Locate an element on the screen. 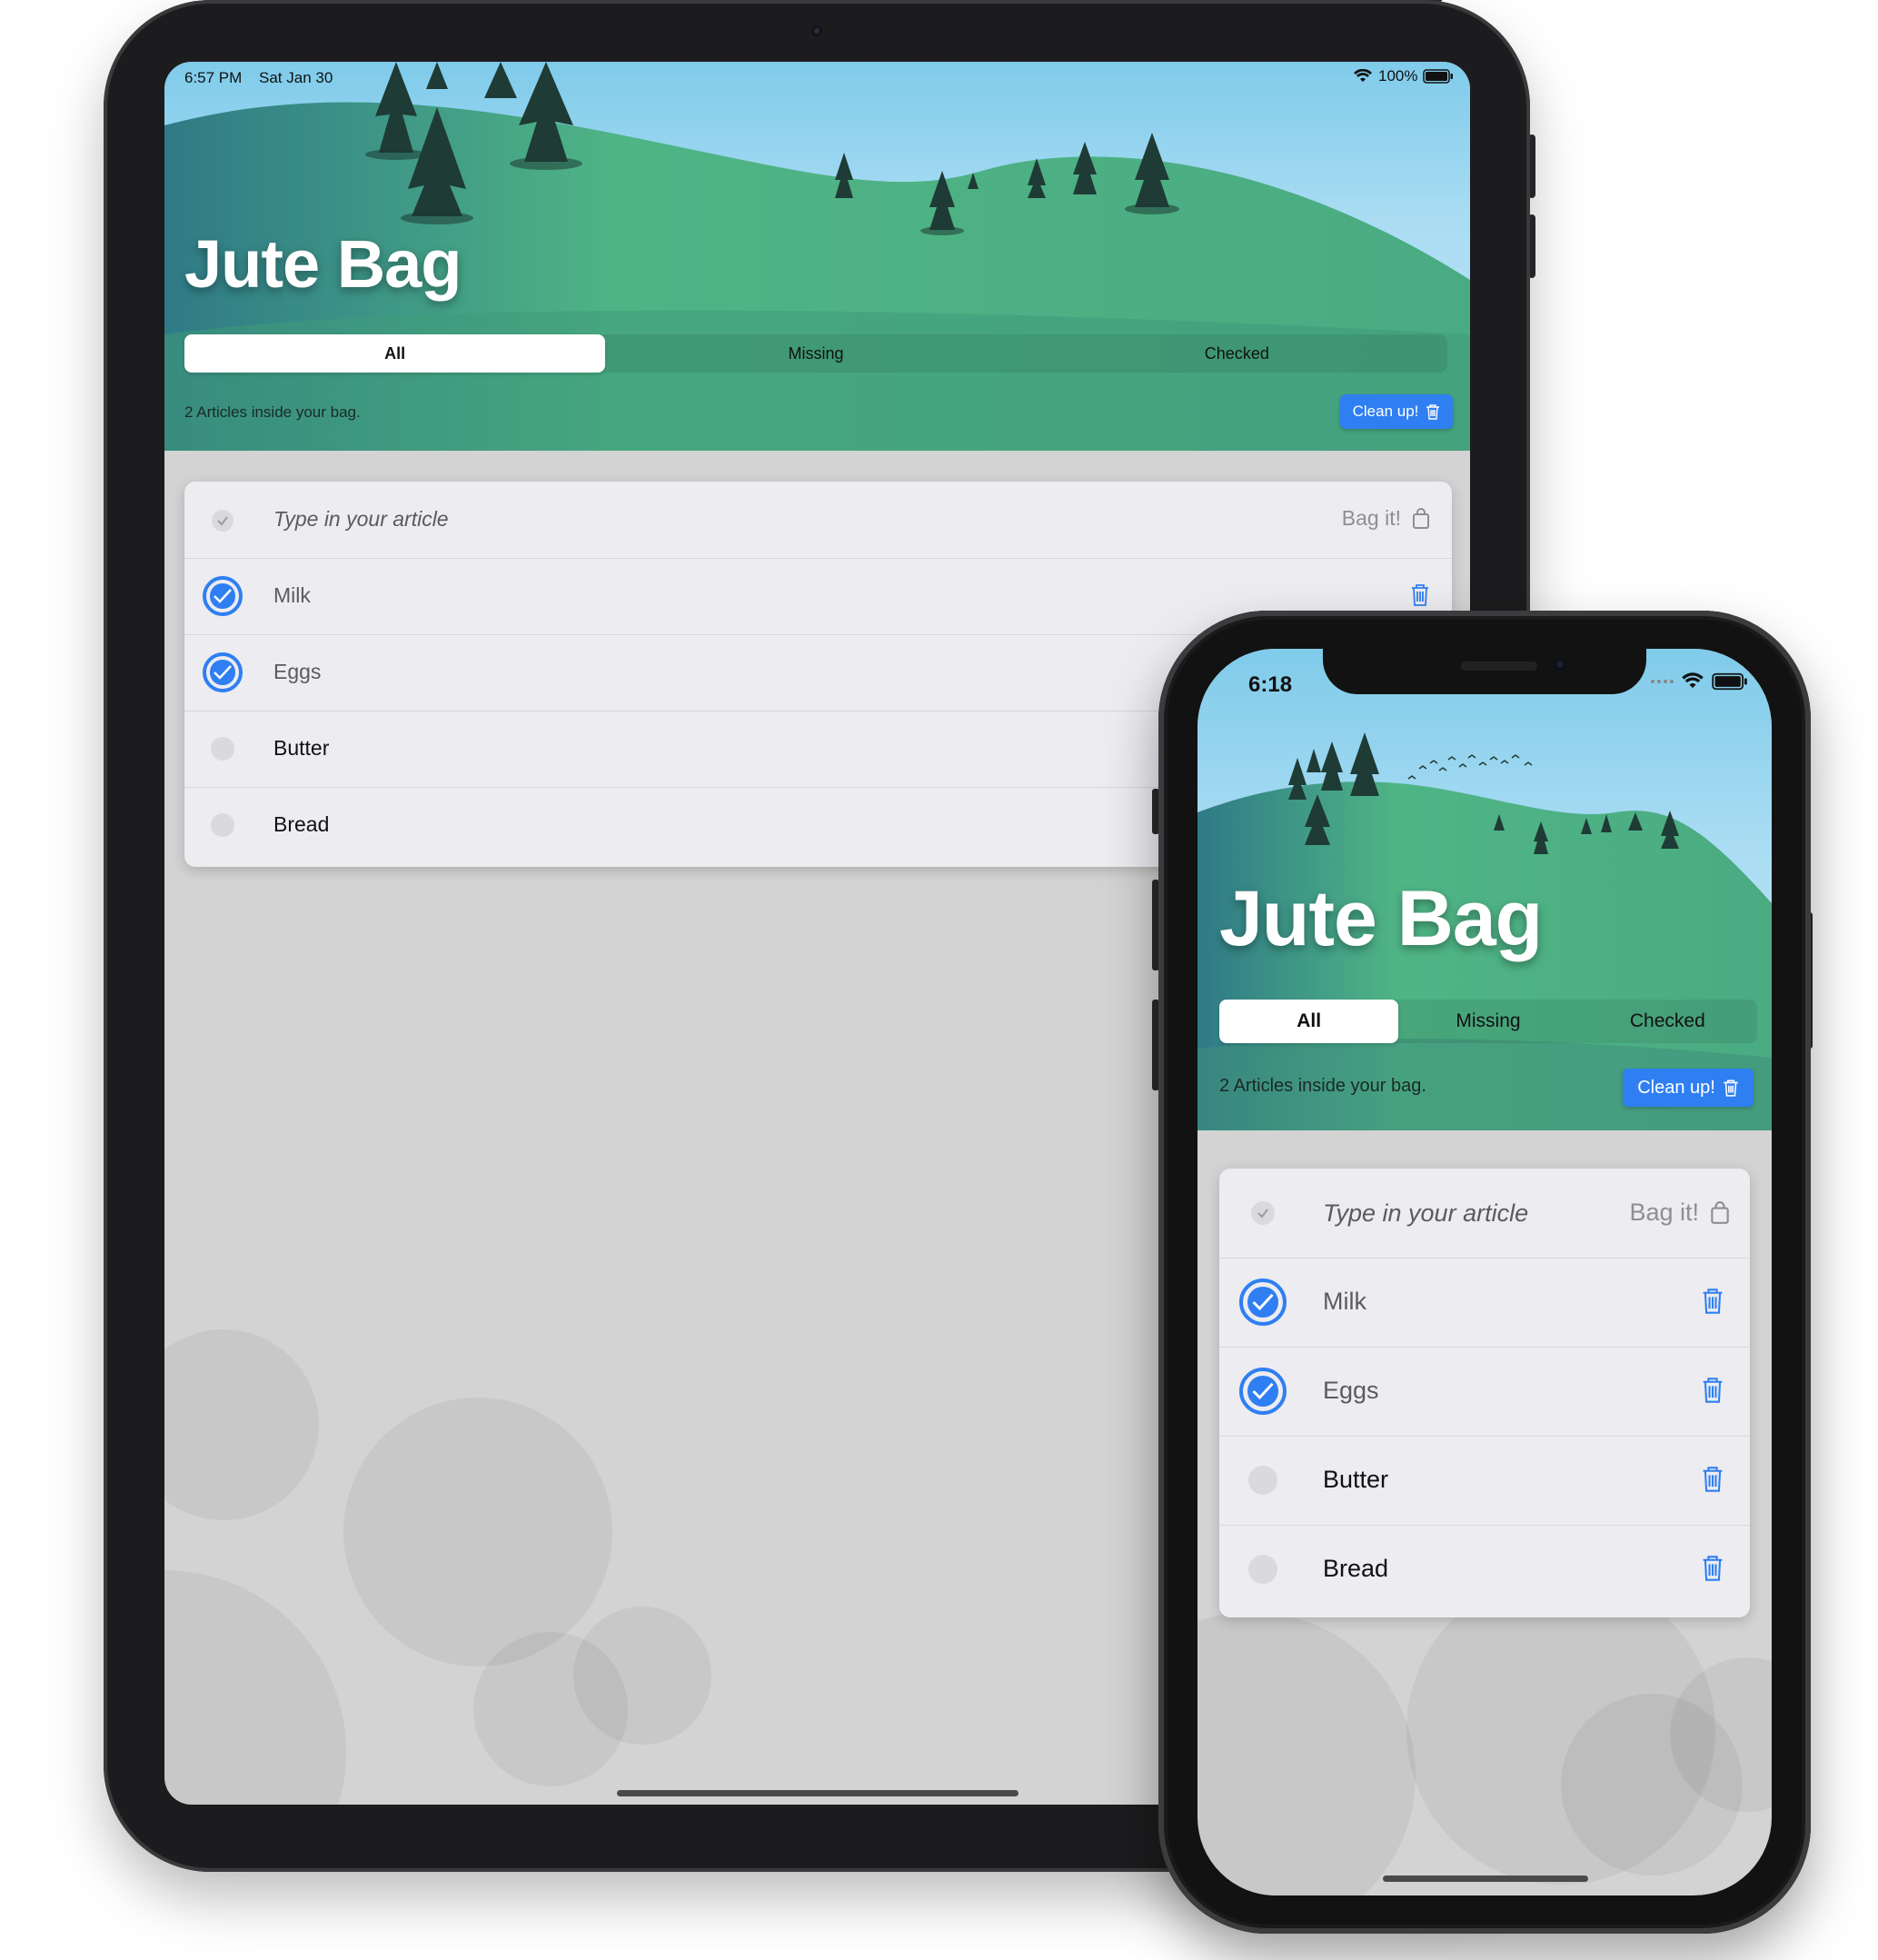 This screenshot has width=1878, height=1960. list-item: Butter is located at coordinates (1484, 1481).